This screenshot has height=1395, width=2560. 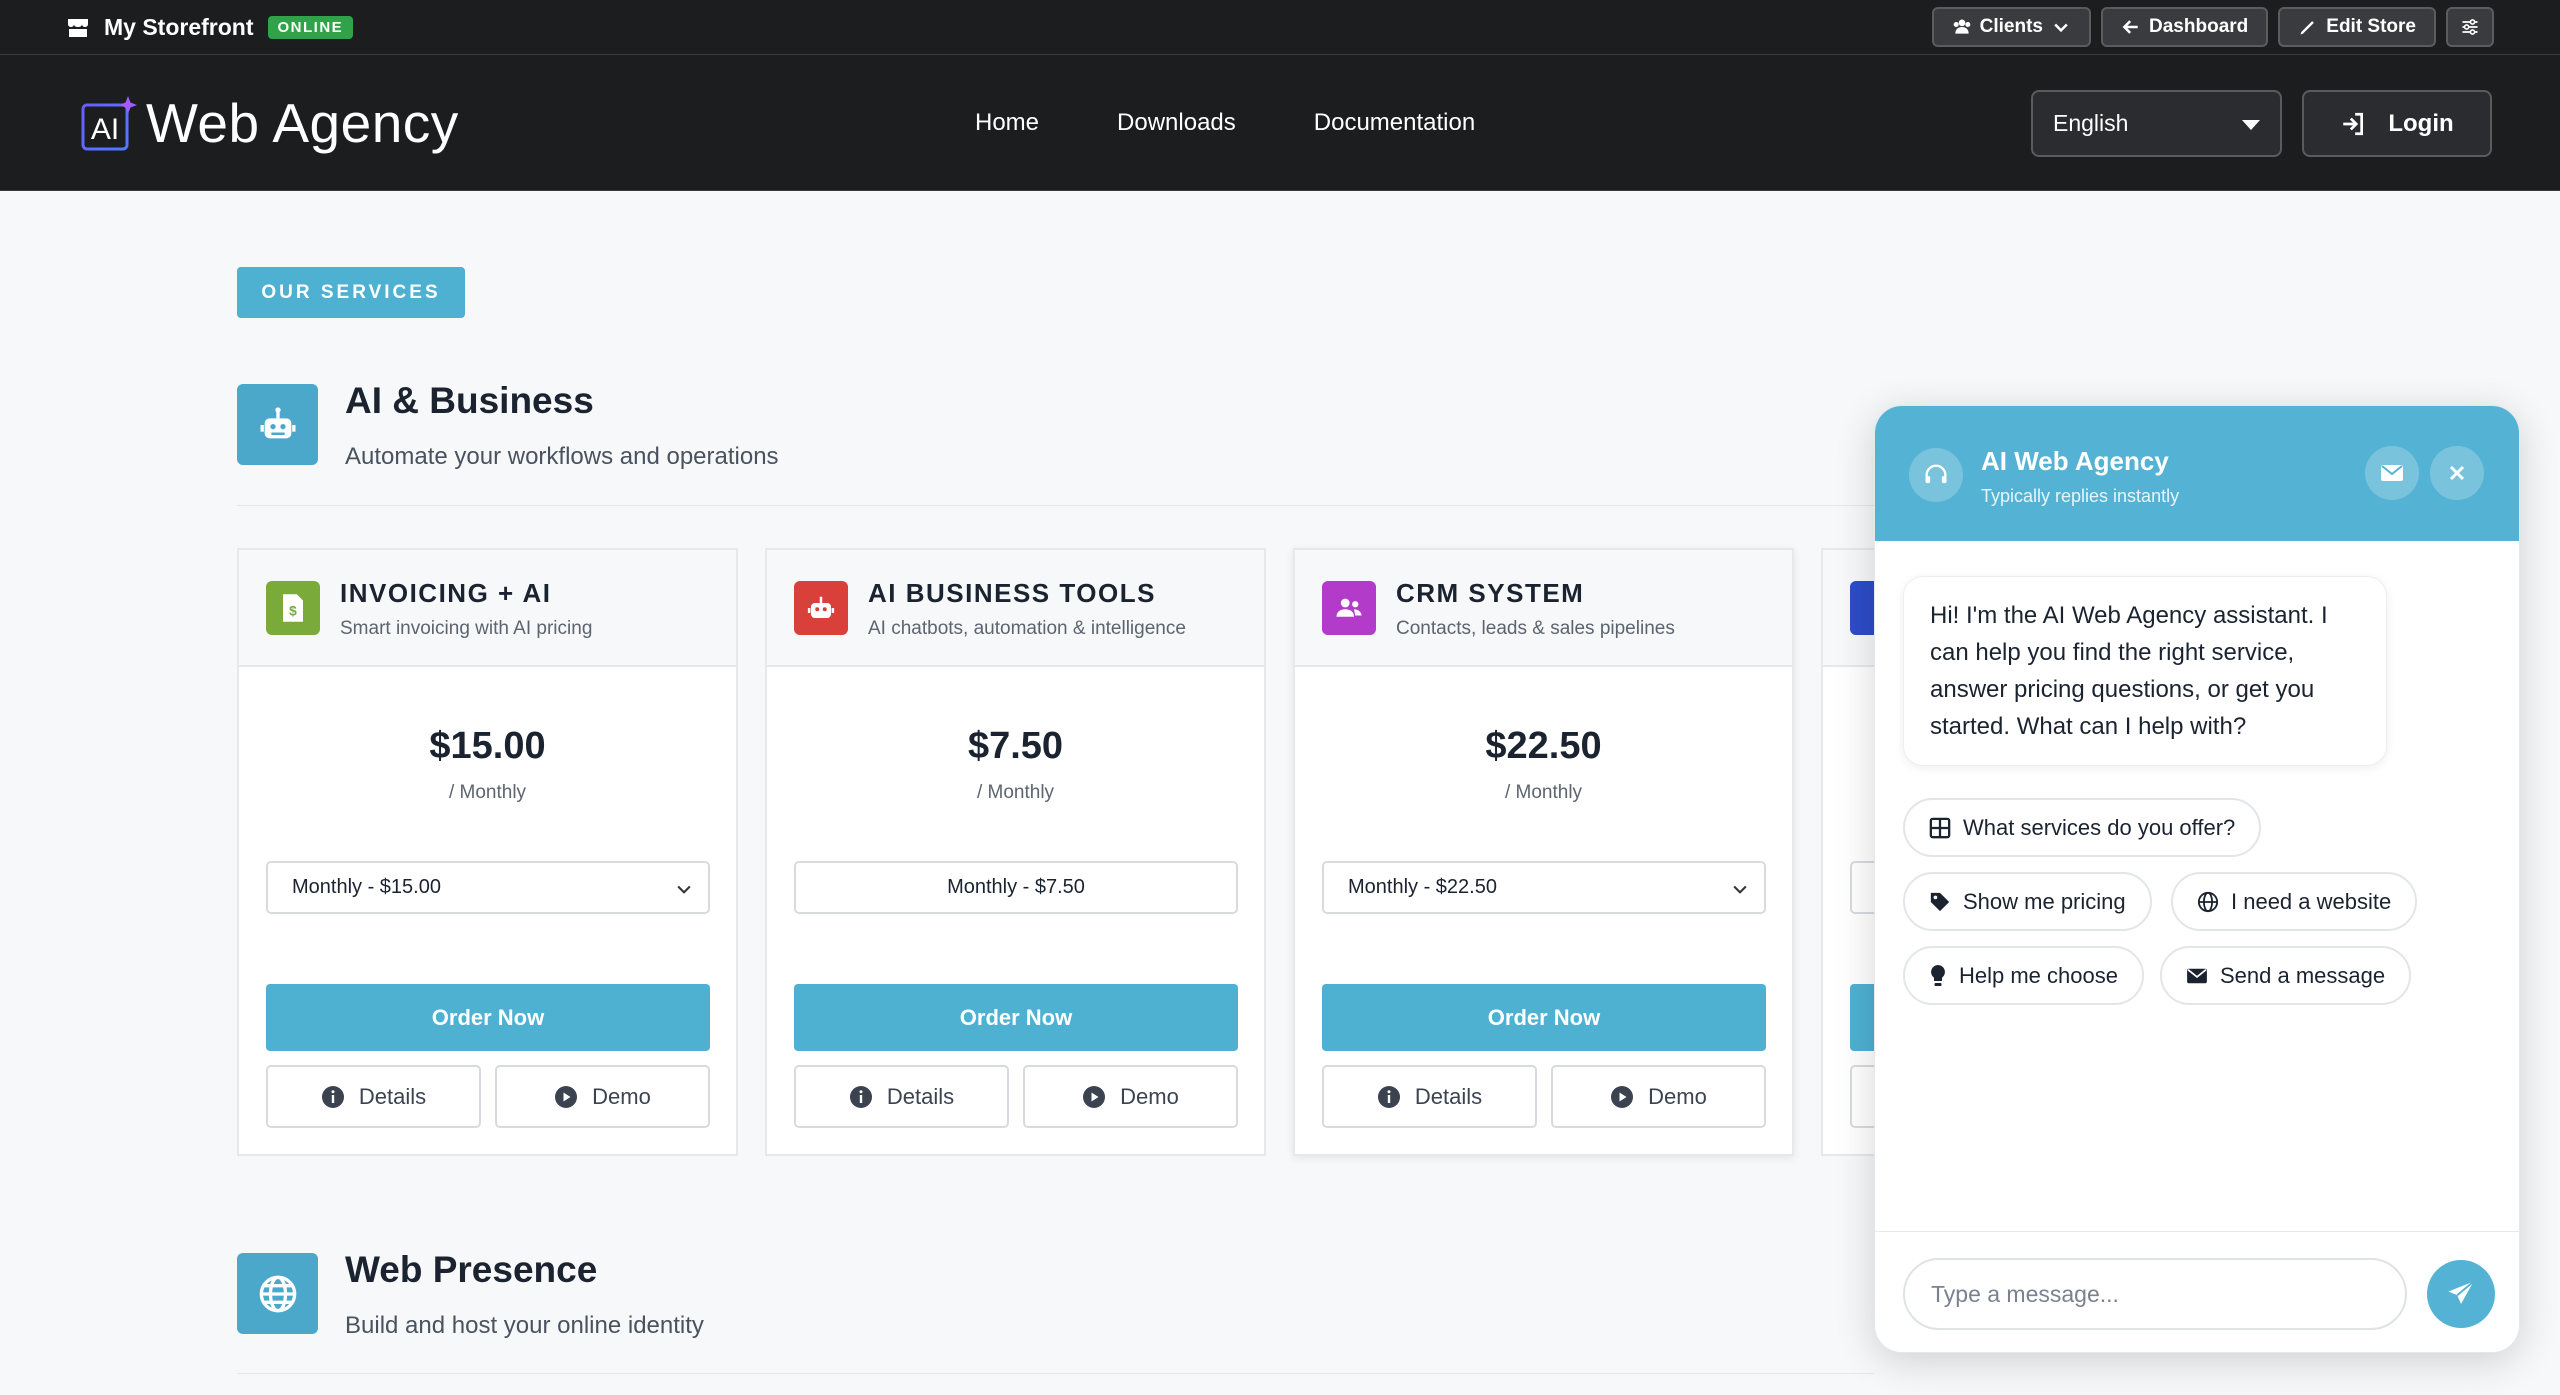 I want to click on quick-reply-pricing: Show me pricing, so click(x=2027, y=901).